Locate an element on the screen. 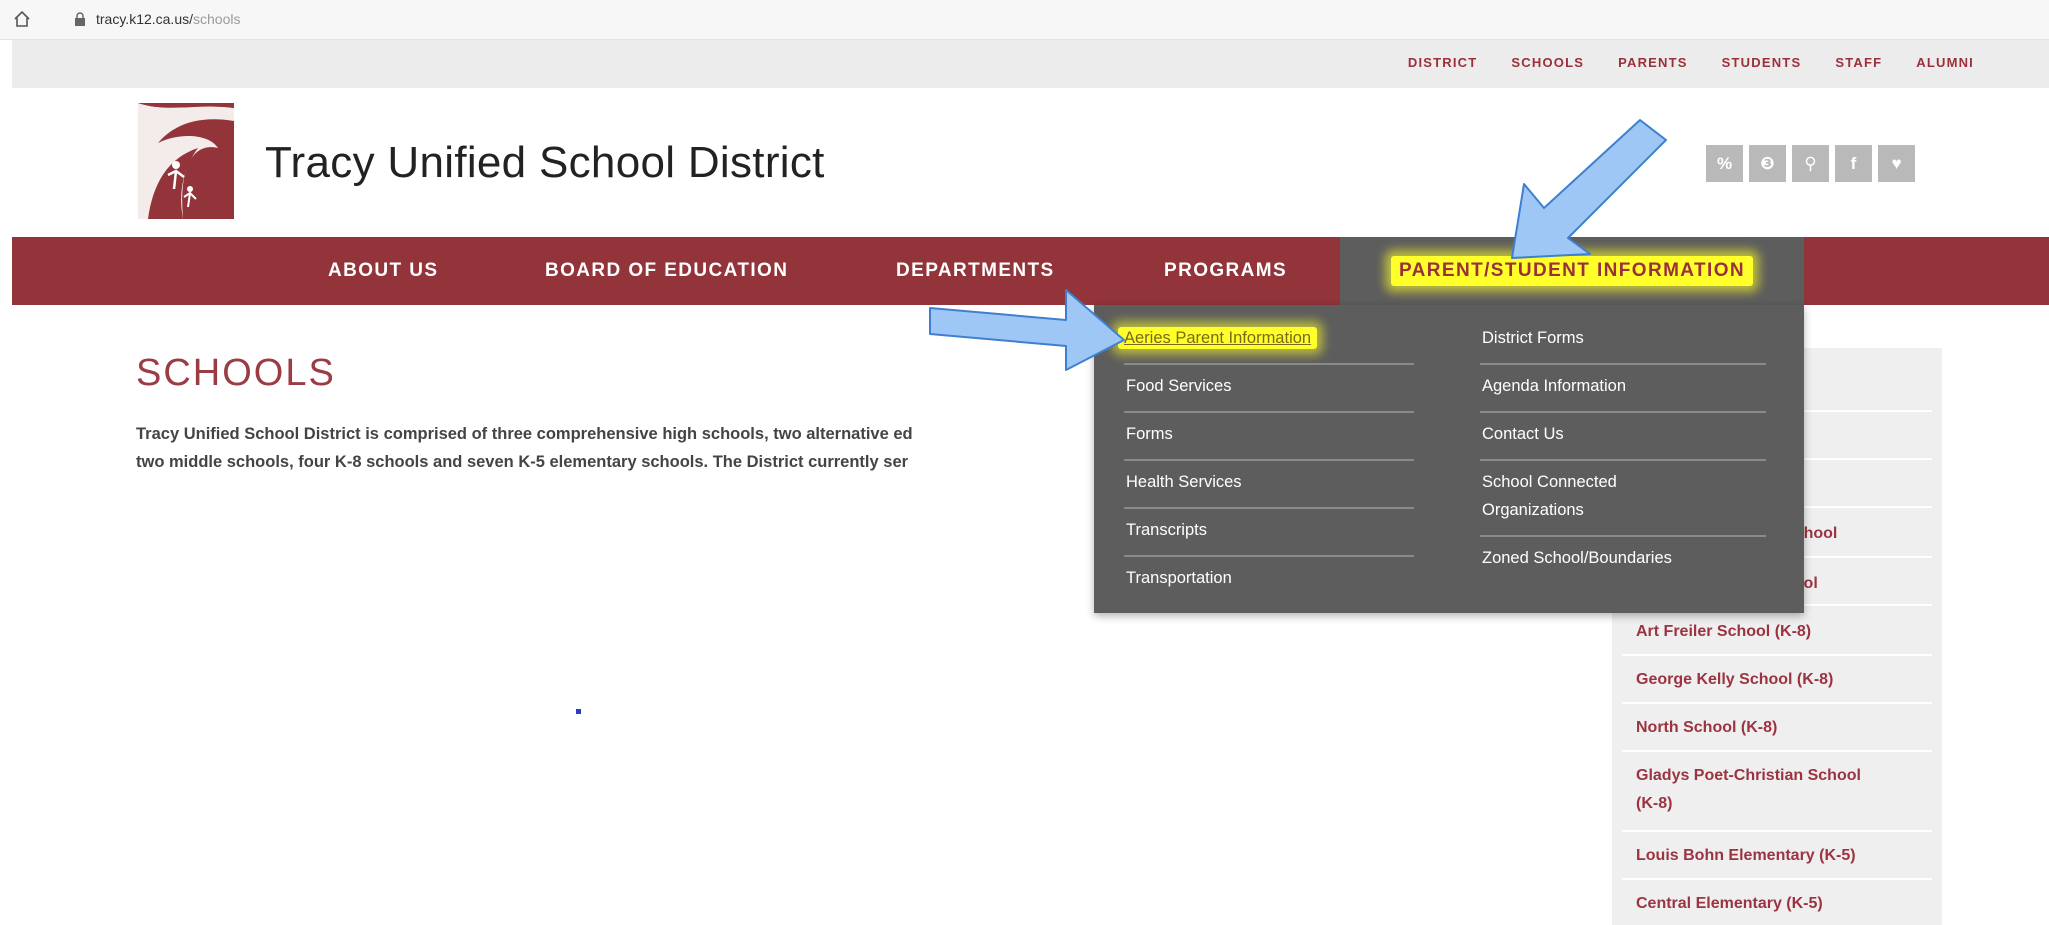  url-field: tracy.k12.ca.us/schools is located at coordinates (168, 19).